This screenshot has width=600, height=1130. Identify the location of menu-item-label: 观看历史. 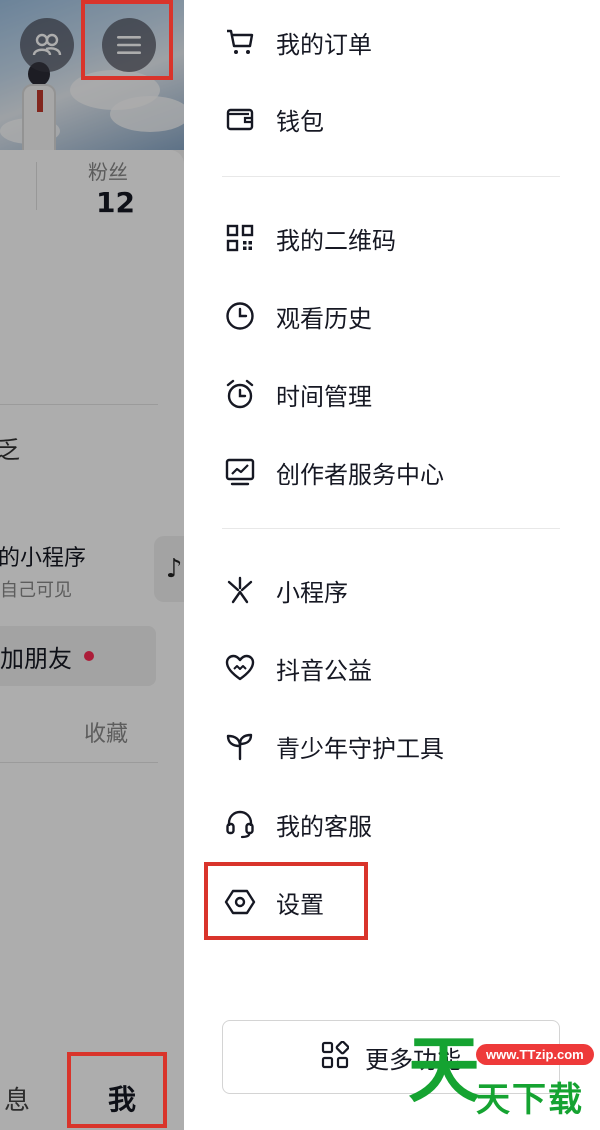
(324, 318).